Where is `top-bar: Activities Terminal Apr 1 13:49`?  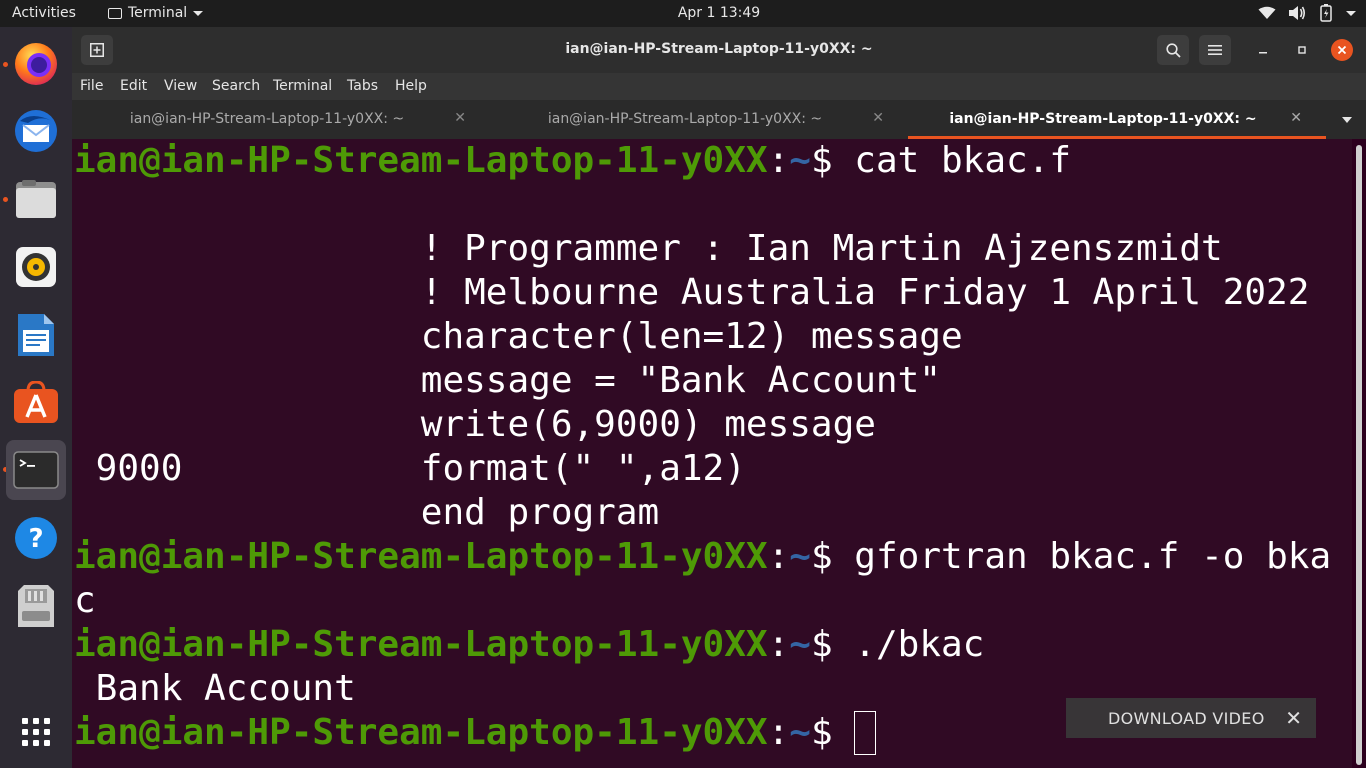
top-bar: Activities Terminal Apr 1 13:49 is located at coordinates (683, 13).